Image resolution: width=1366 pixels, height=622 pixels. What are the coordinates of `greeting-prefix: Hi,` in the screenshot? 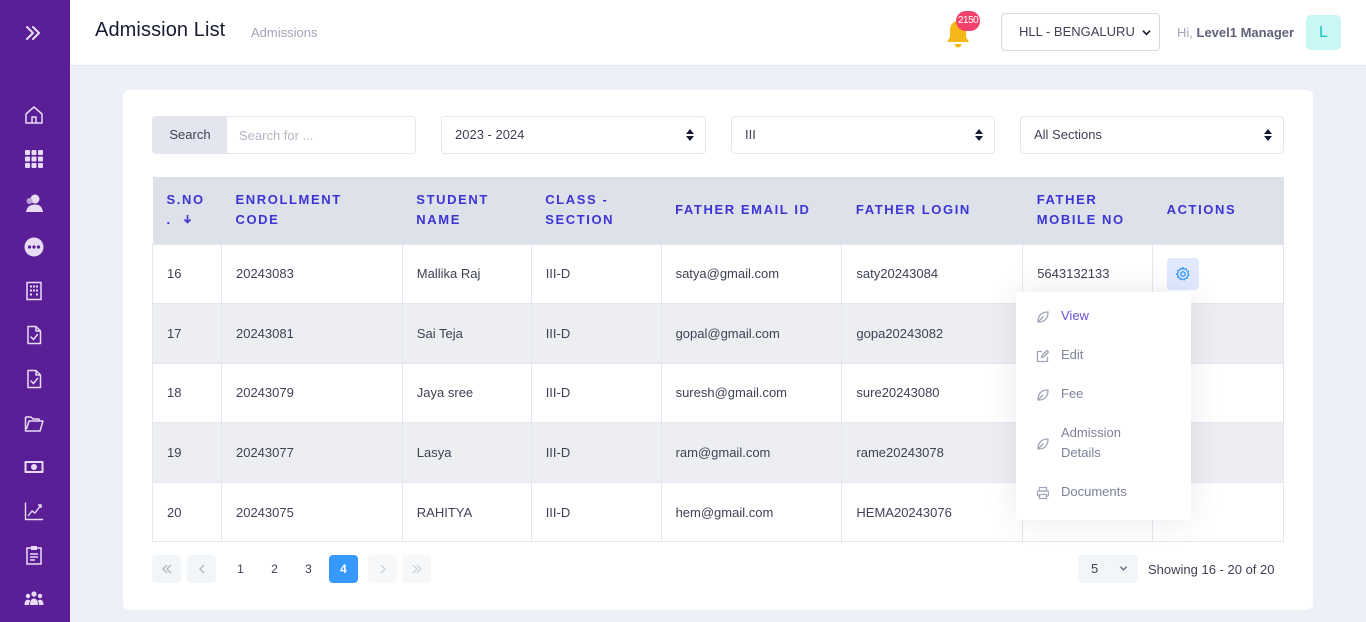 It's located at (1185, 32).